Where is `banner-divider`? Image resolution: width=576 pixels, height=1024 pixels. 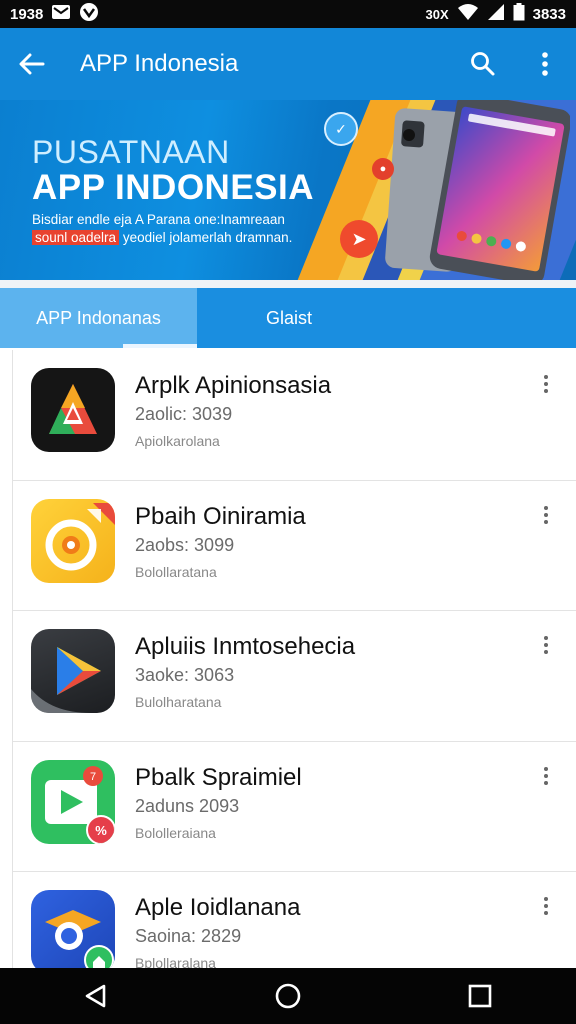
banner-divider is located at coordinates (288, 284).